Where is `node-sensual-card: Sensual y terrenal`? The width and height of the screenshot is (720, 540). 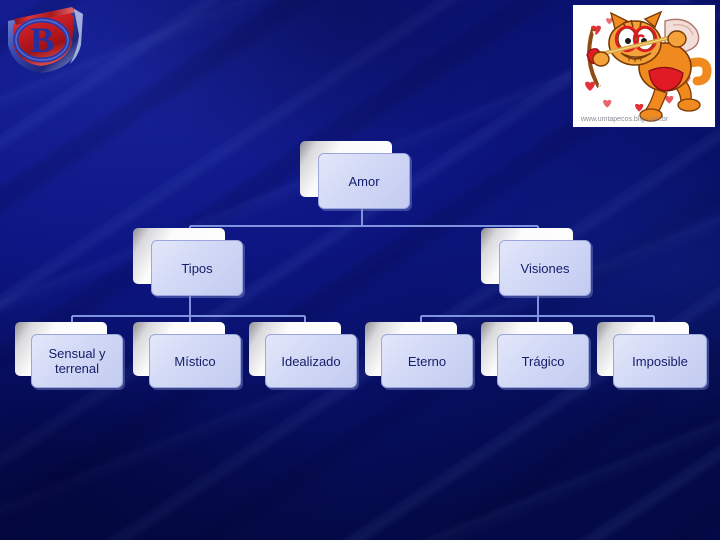 node-sensual-card: Sensual y terrenal is located at coordinates (77, 361).